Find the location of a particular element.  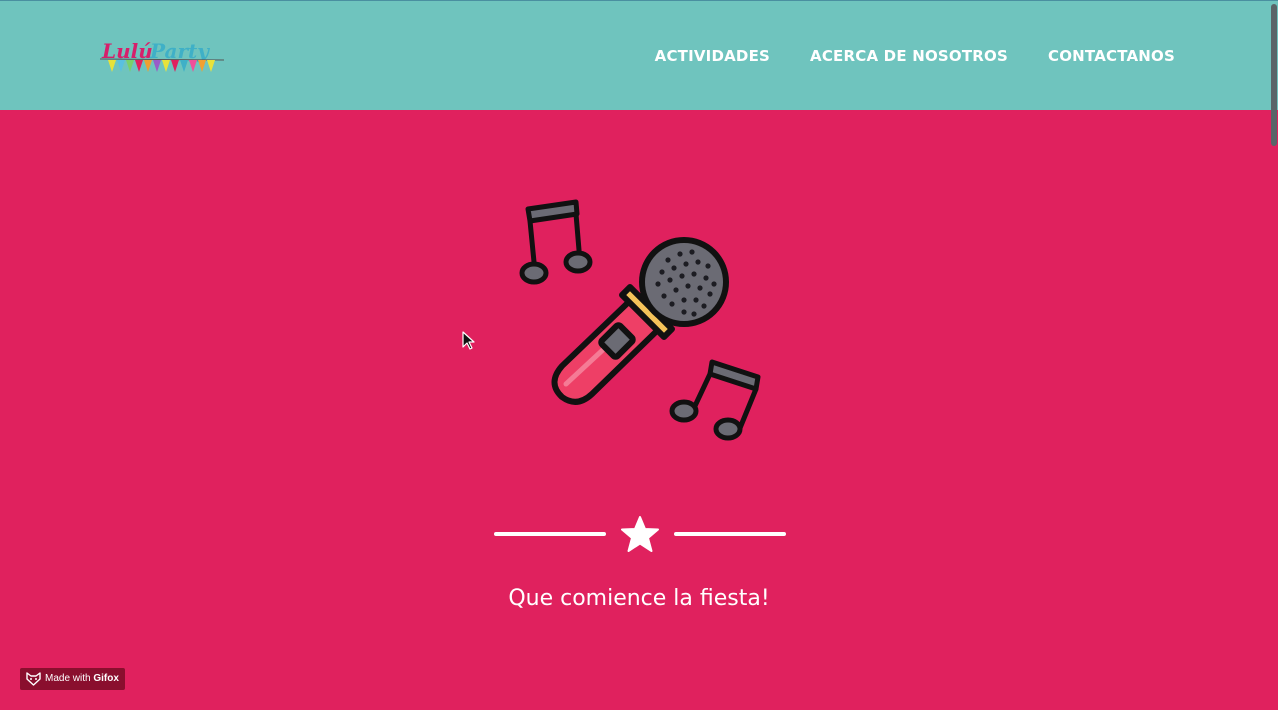

microphone-with-music-notes-icon is located at coordinates (640, 327).